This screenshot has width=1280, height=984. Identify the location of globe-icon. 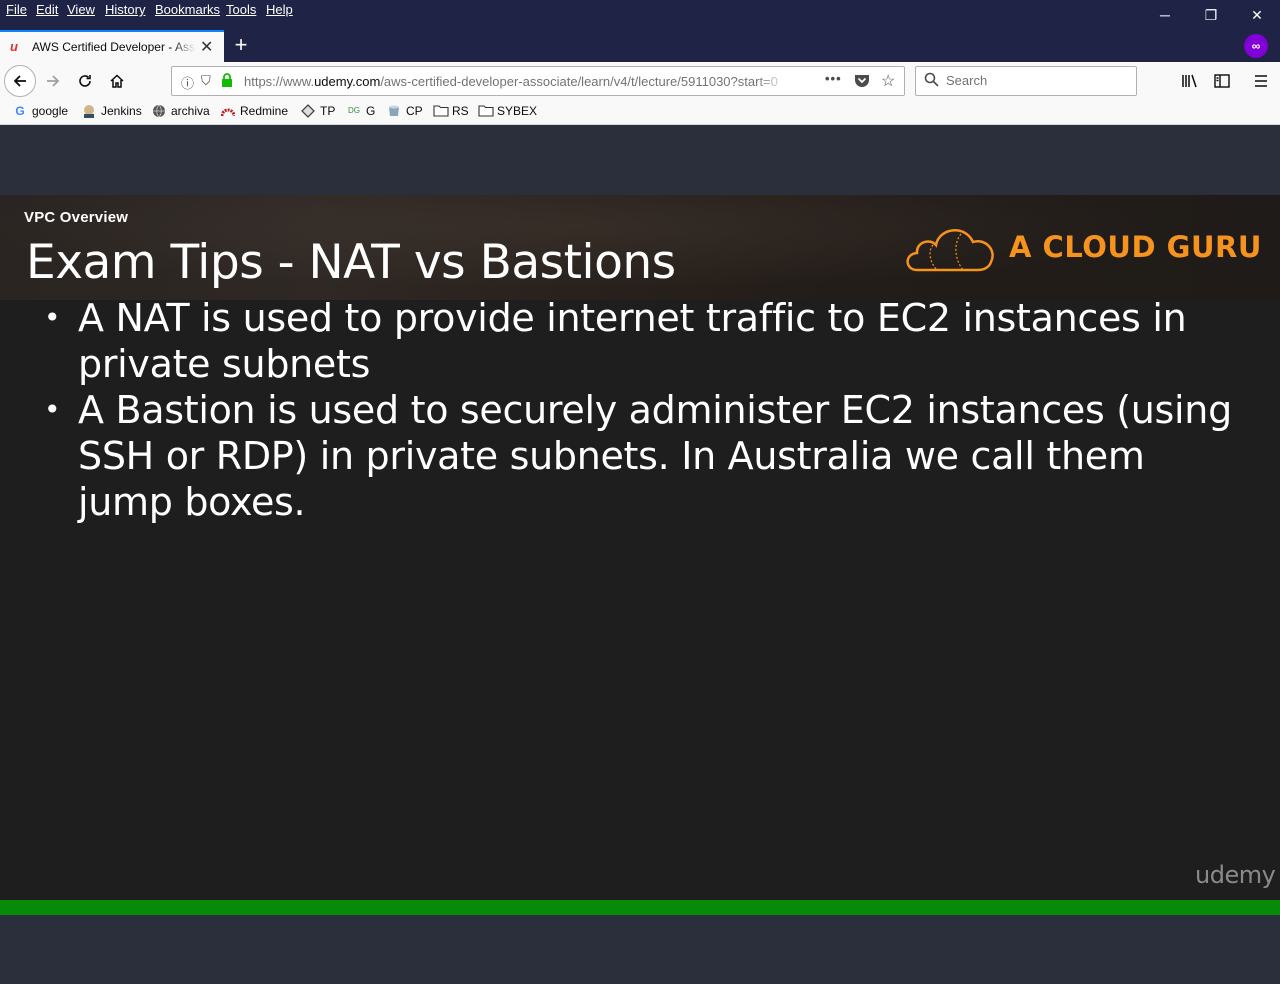
(159, 111).